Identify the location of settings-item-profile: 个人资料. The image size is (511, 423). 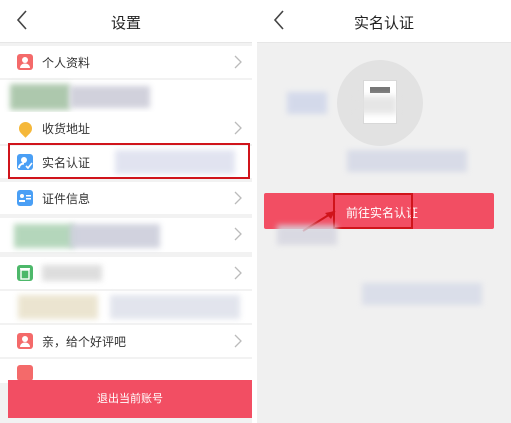
(126, 62).